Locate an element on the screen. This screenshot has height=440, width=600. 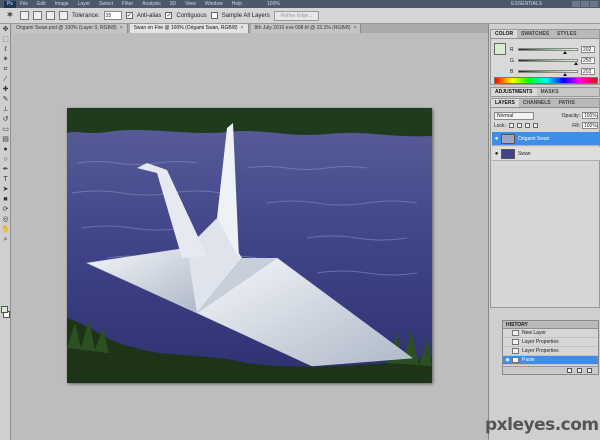
lasso-tool-icon: ℓ is located at coordinates (5, 49).